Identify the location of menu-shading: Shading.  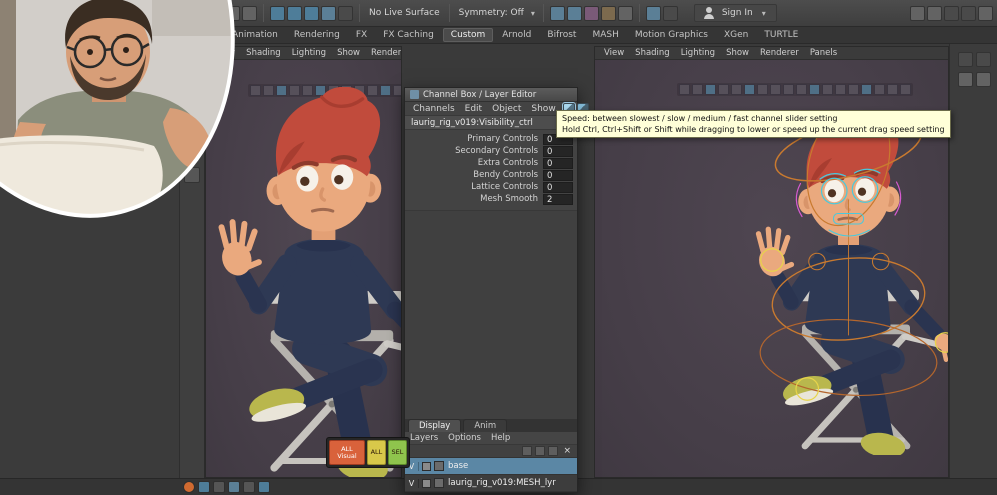
(263, 53).